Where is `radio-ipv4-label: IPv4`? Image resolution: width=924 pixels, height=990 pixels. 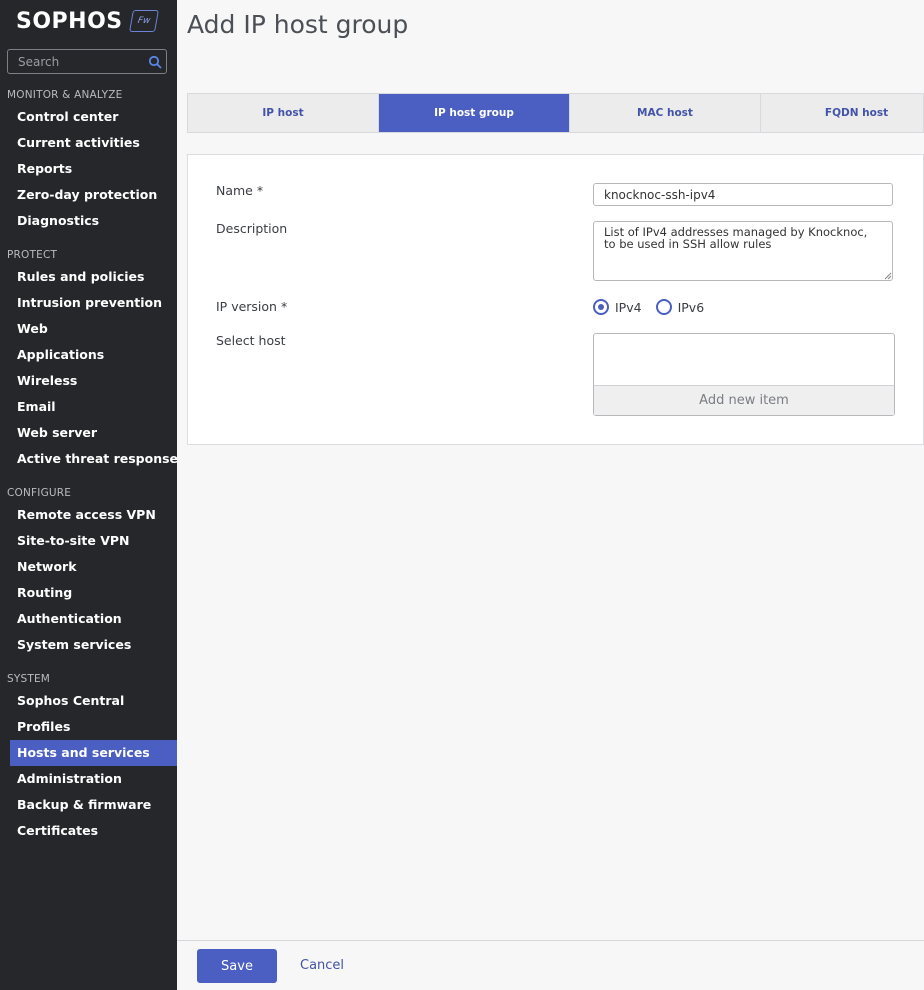
radio-ipv4-label: IPv4 is located at coordinates (628, 307).